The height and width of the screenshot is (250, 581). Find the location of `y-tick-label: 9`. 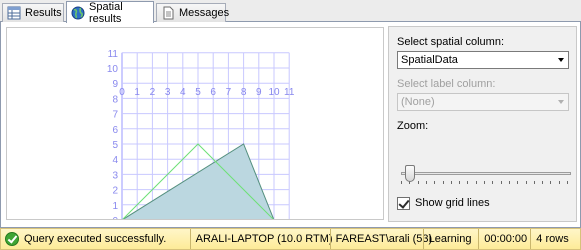

y-tick-label: 9 is located at coordinates (115, 84).